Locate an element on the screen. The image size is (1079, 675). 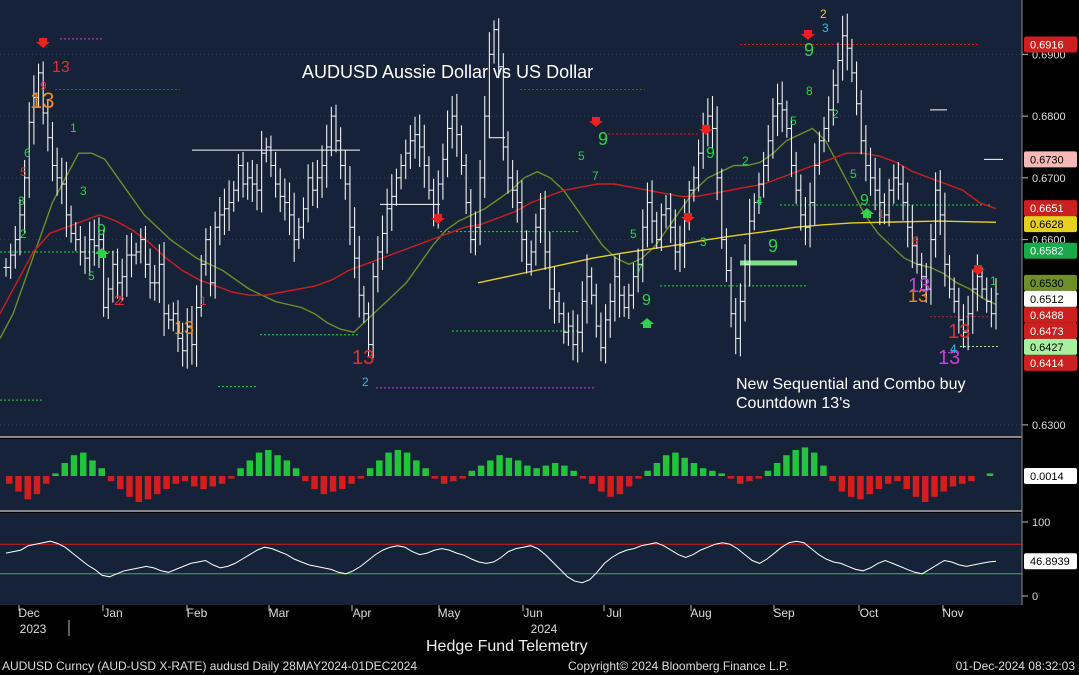
time-tick-label: Nov is located at coordinates (952, 613).